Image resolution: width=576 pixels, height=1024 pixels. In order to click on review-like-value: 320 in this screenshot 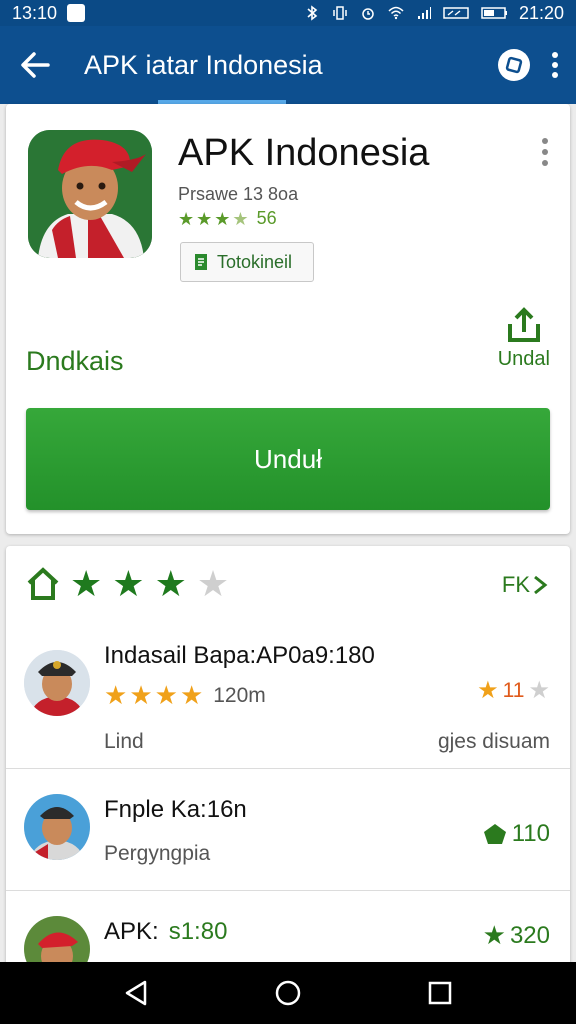, I will do `click(529, 935)`.